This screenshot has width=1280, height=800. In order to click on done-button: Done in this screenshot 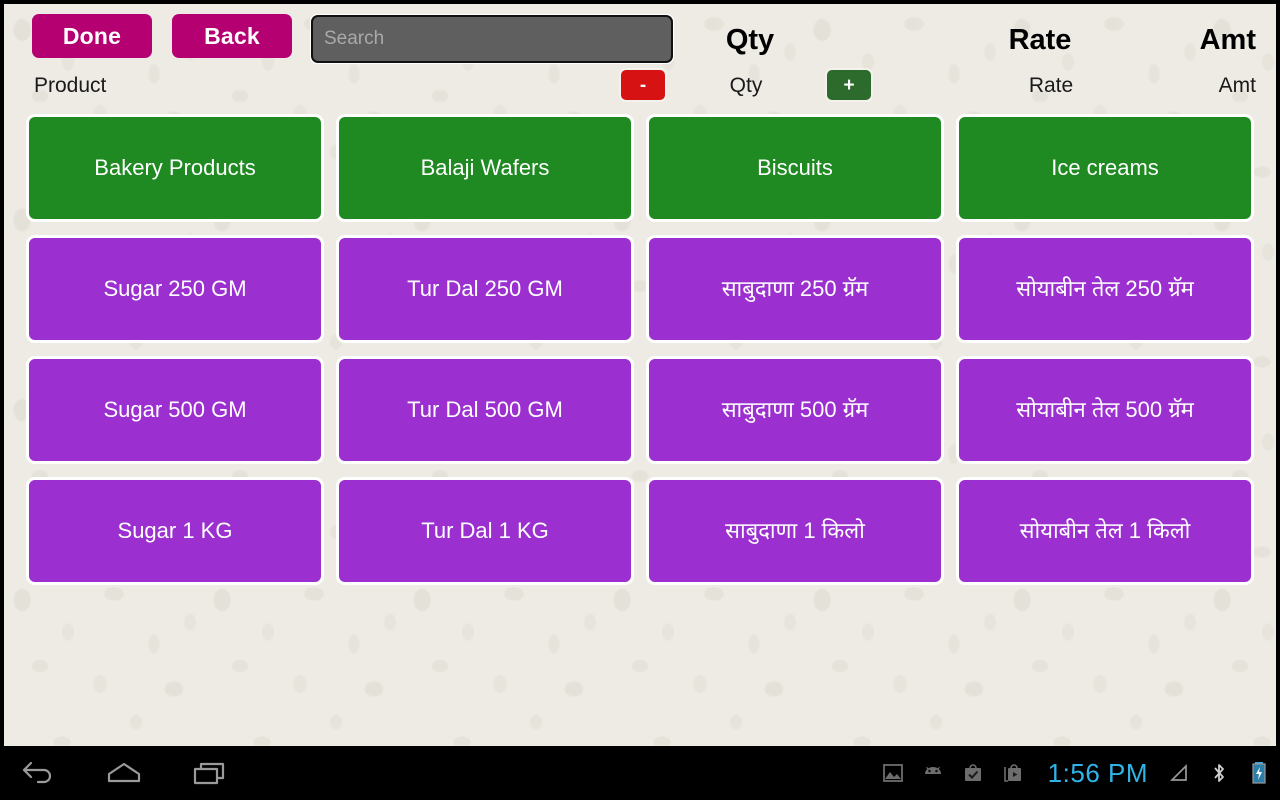, I will do `click(92, 36)`.